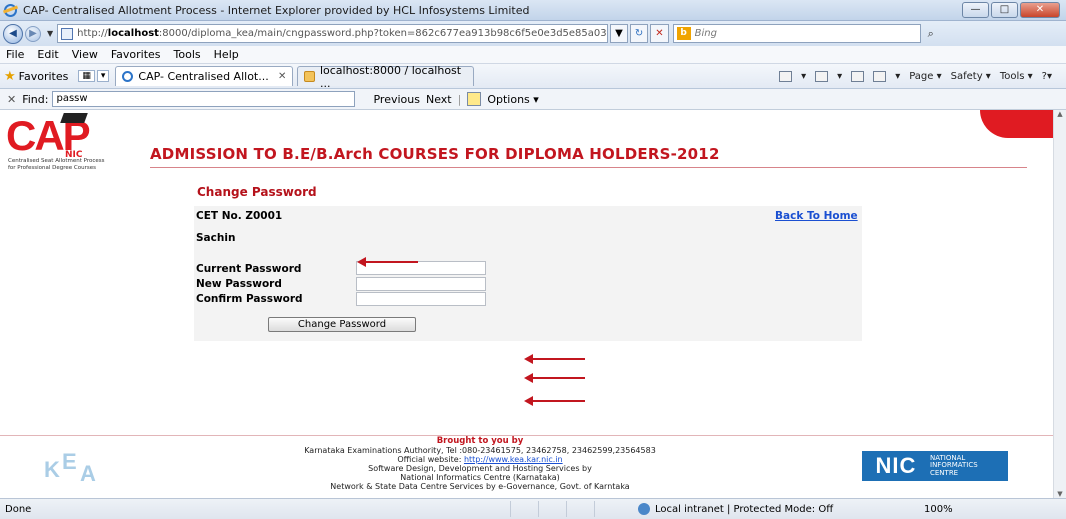 The width and height of the screenshot is (1066, 519). I want to click on address-dropdown-button: ▼, so click(619, 33).